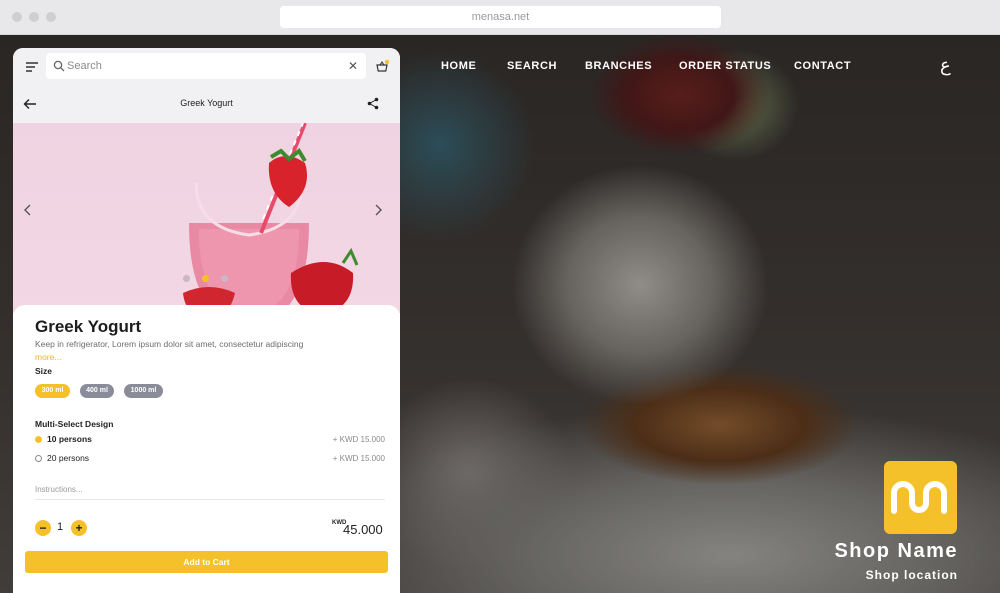  What do you see at coordinates (896, 551) in the screenshot?
I see `shop-name: Shop Name` at bounding box center [896, 551].